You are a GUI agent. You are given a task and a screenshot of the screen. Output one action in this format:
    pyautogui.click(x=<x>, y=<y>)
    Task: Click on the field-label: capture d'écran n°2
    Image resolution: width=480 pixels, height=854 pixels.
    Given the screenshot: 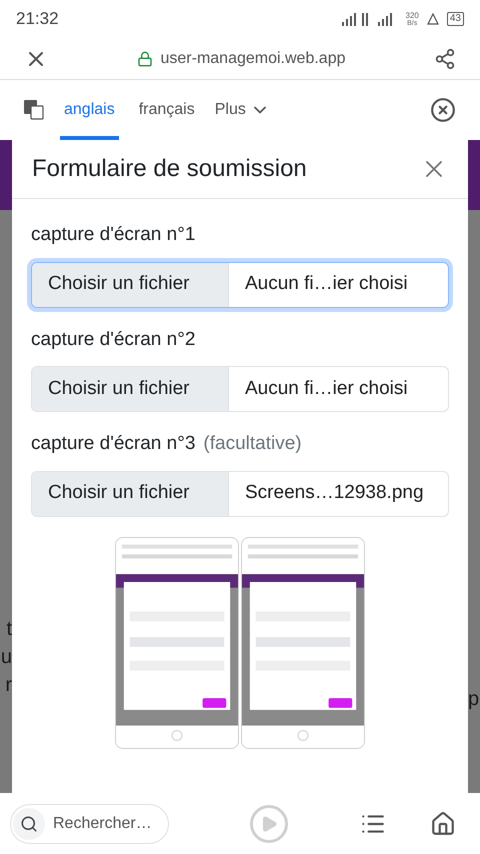 What is the action you would take?
    pyautogui.click(x=113, y=340)
    